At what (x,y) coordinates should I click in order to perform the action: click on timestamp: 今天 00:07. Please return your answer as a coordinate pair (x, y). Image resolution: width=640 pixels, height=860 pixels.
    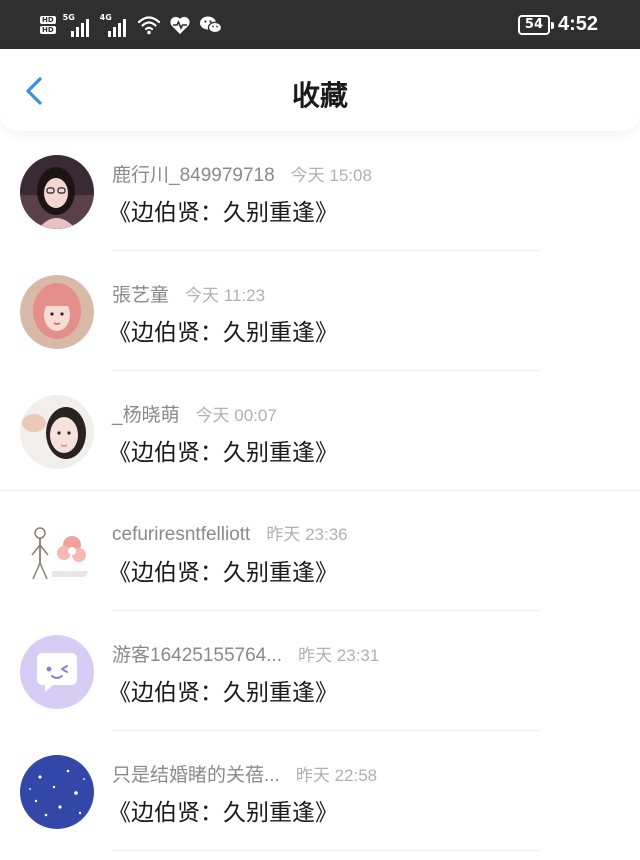
    Looking at the image, I should click on (236, 415).